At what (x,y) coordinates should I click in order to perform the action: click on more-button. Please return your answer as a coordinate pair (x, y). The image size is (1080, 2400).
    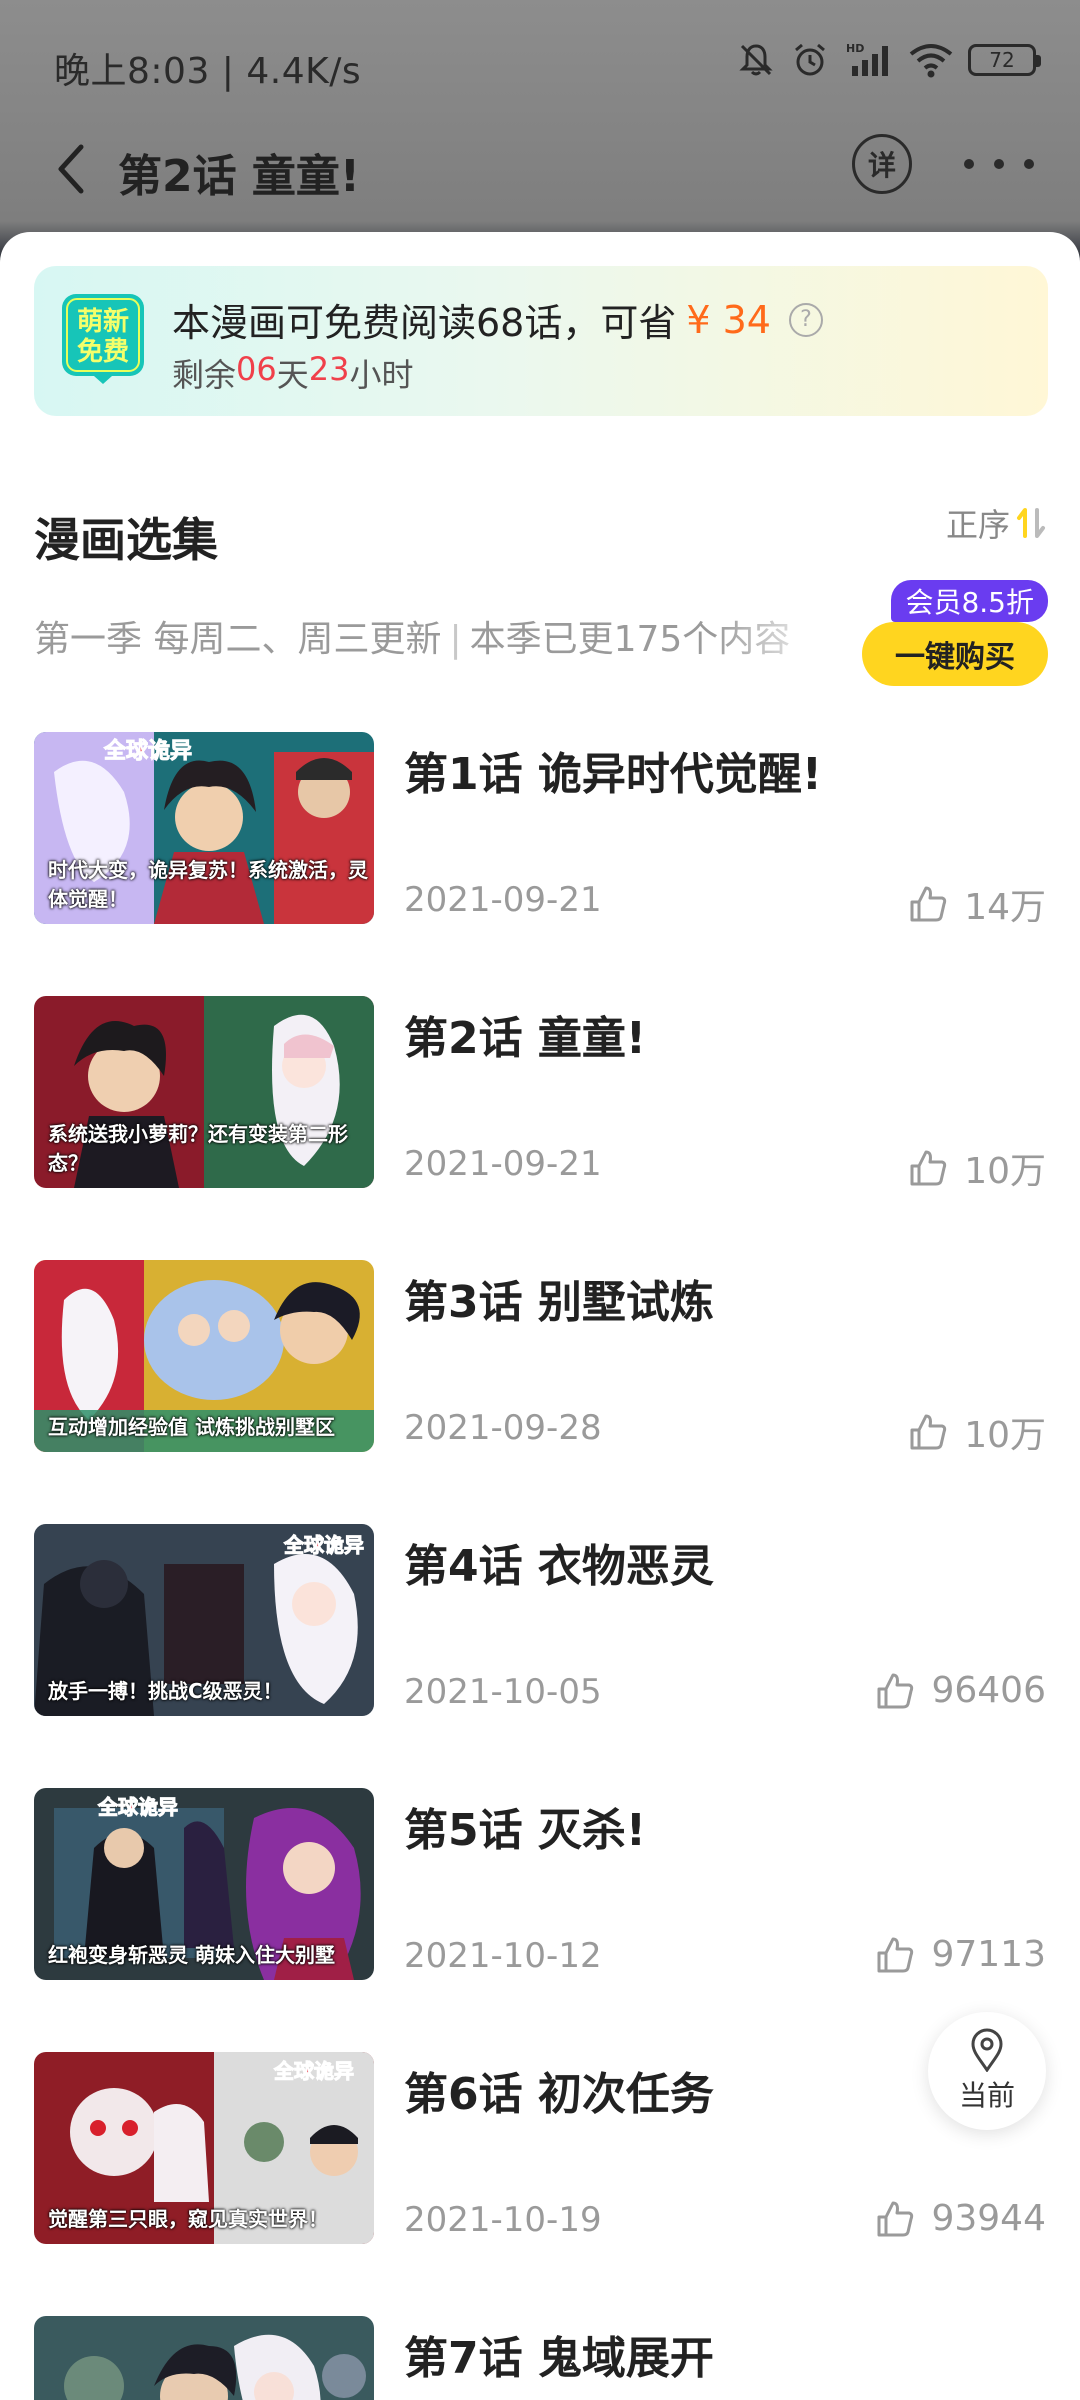
    Looking at the image, I should click on (999, 164).